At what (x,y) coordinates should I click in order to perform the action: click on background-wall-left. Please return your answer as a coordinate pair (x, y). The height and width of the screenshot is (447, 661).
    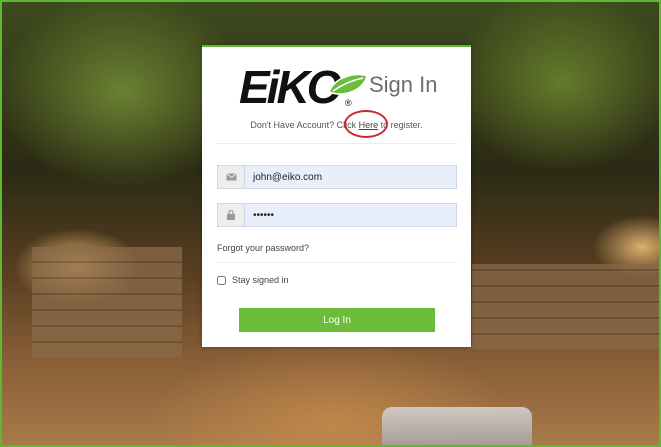
    Looking at the image, I should click on (107, 302).